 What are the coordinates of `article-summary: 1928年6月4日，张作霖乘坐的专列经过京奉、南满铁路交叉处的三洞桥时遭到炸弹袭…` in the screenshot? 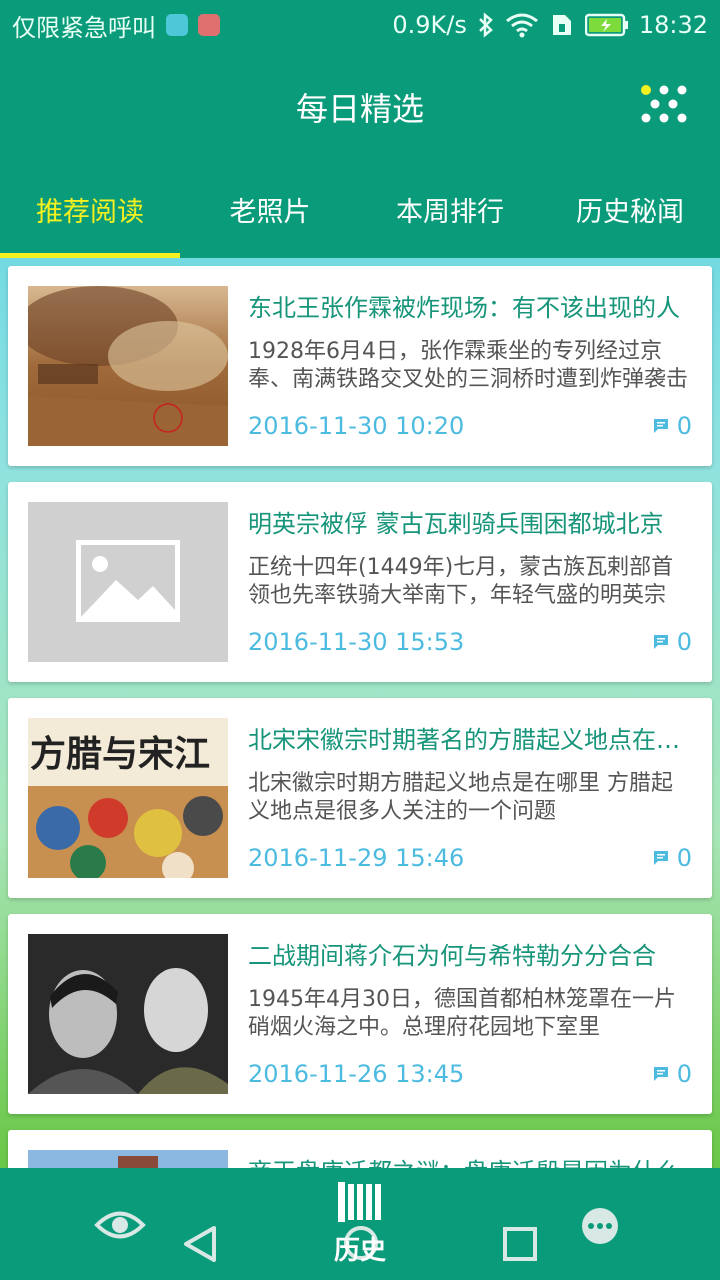 It's located at (468, 365).